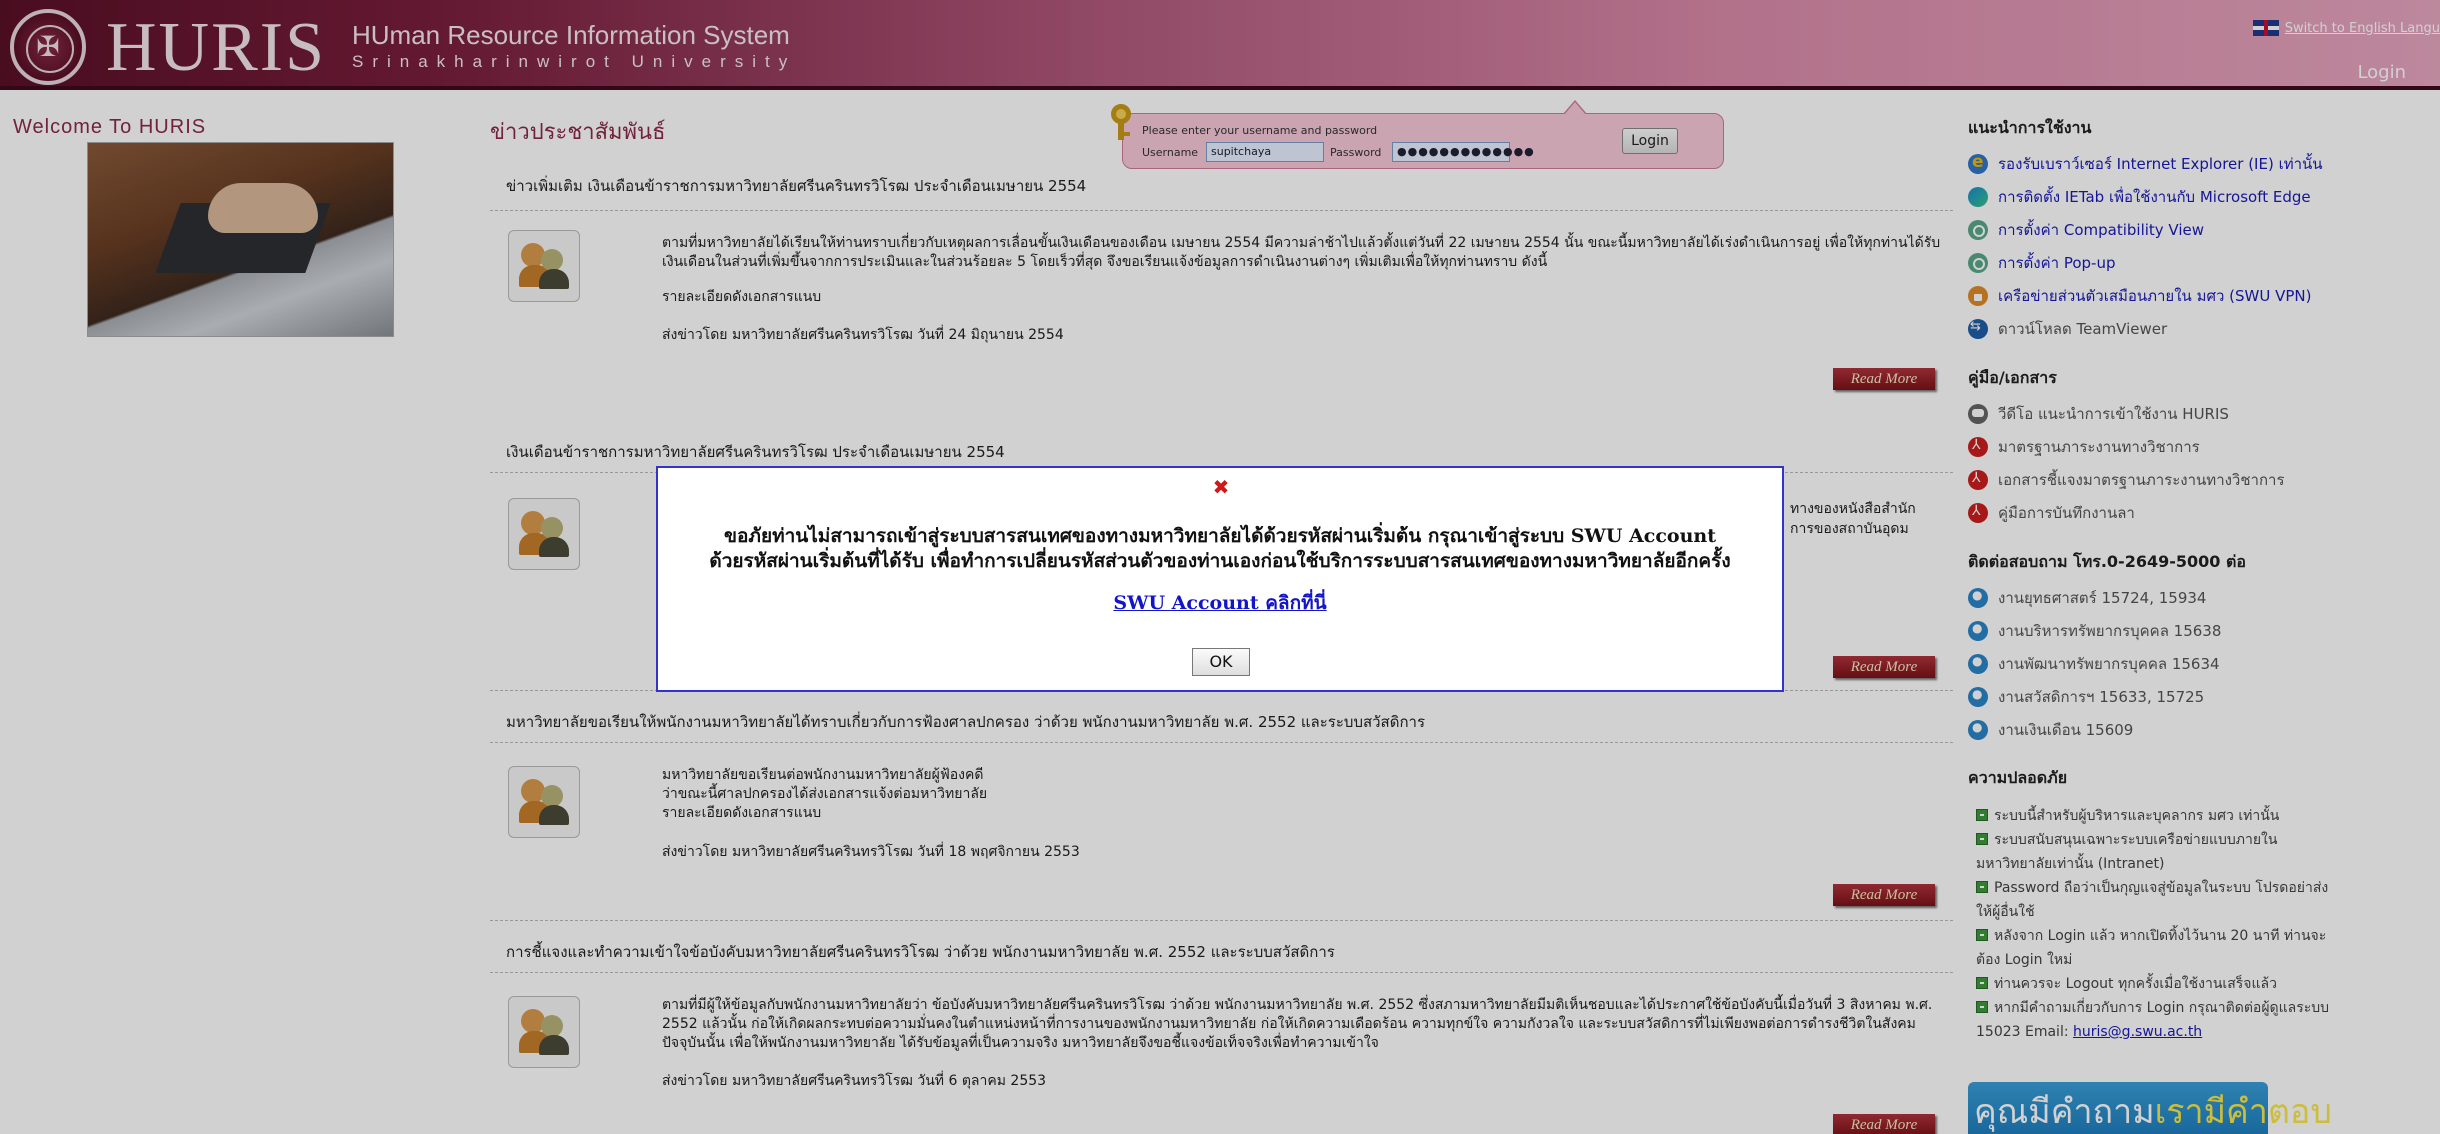  I want to click on swu-account-link: SWU Account คลิกที่นี่, so click(1220, 603).